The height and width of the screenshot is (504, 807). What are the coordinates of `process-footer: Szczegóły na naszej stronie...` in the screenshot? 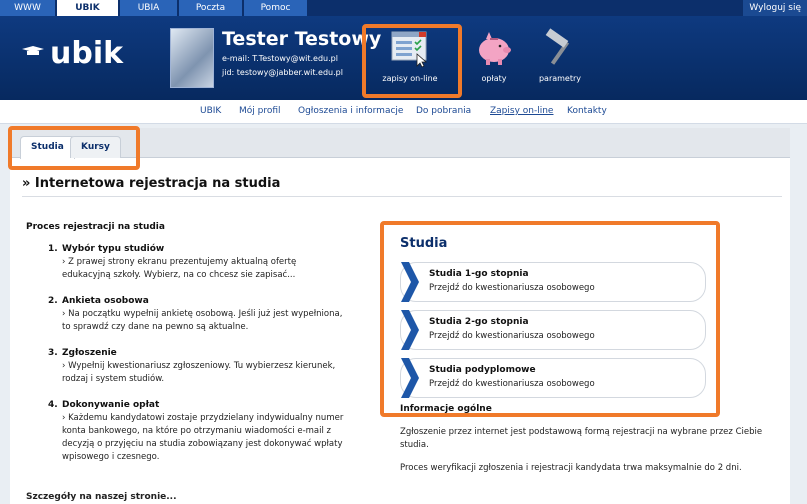 It's located at (101, 497).